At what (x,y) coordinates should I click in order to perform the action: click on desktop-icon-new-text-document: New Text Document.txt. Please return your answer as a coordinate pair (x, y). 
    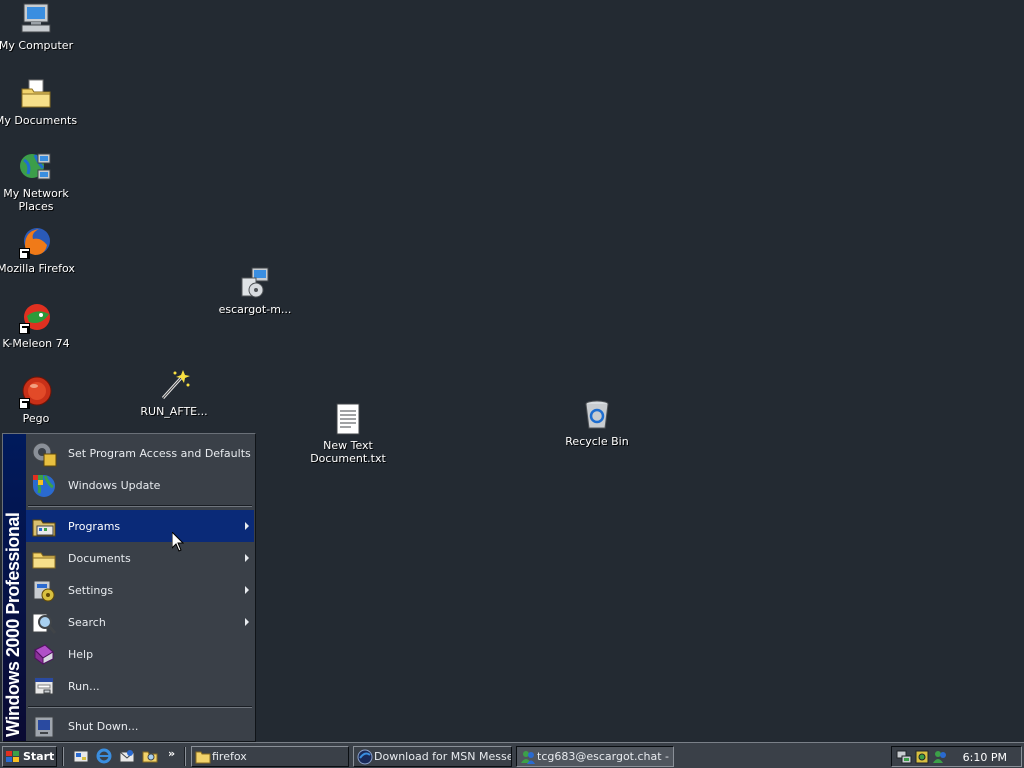
    Looking at the image, I should click on (348, 433).